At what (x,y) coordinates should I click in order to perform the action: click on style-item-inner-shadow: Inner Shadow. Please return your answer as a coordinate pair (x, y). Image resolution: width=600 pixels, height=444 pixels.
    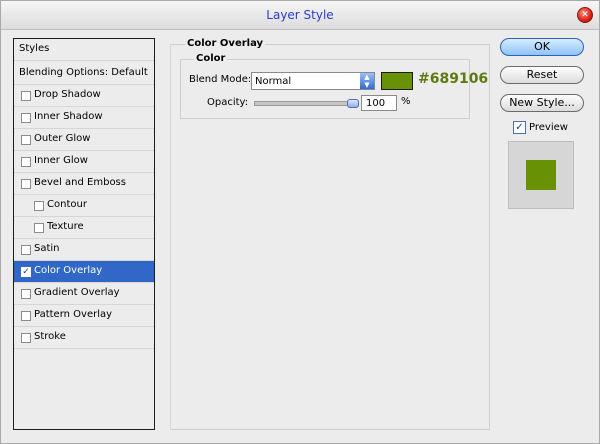
    Looking at the image, I should click on (84, 118).